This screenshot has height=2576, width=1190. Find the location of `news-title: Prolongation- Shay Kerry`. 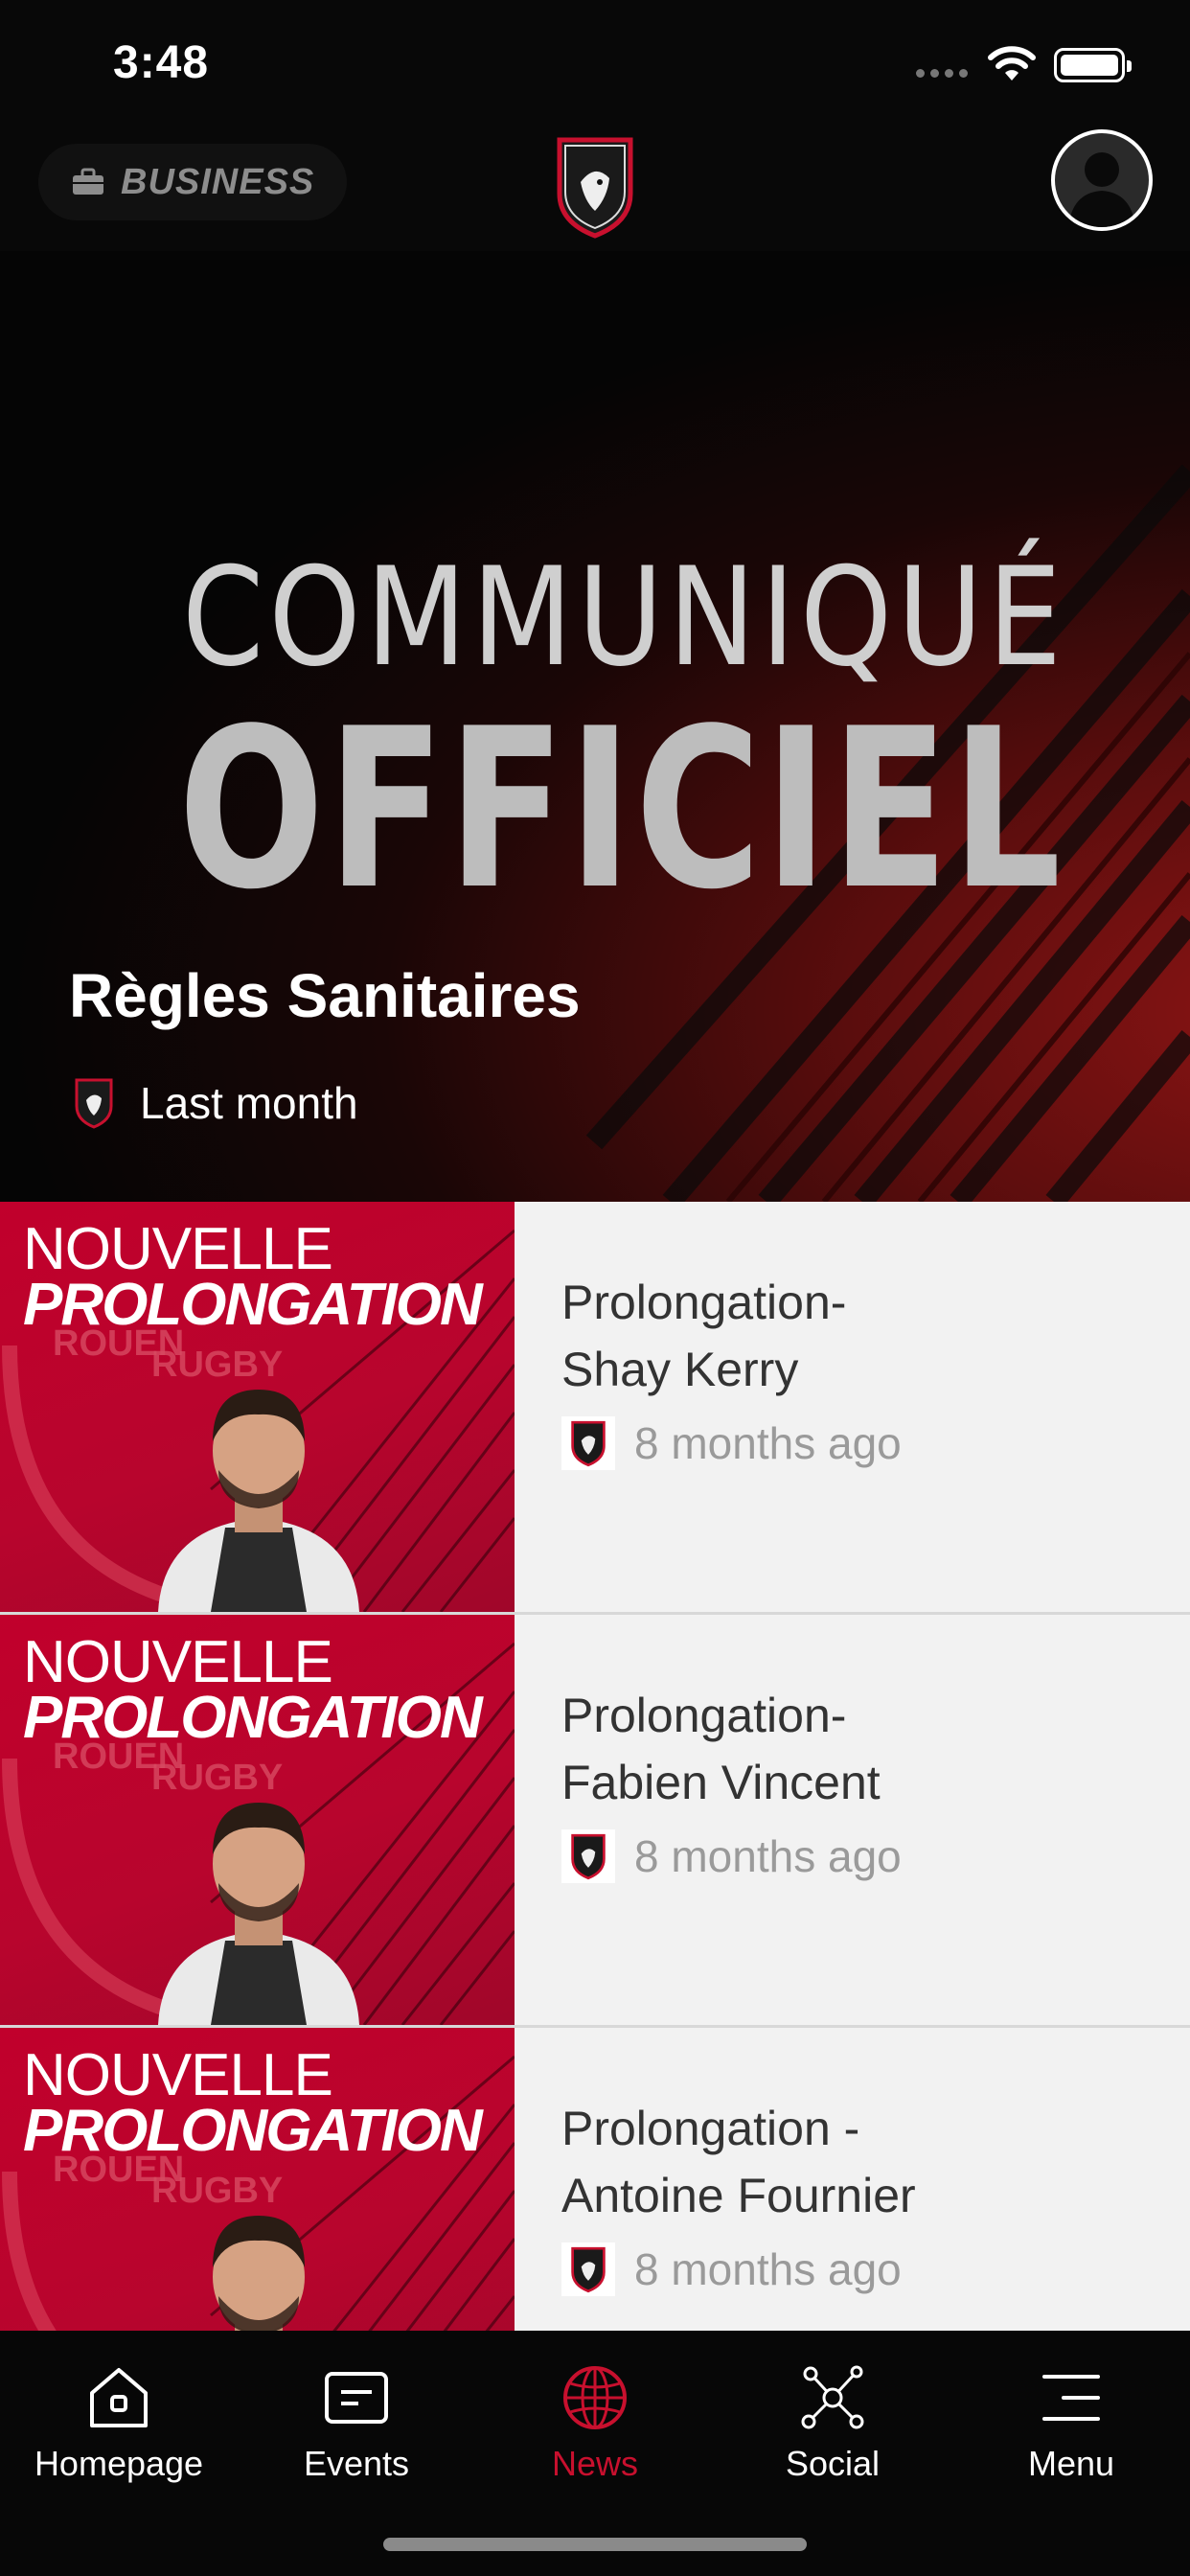

news-title: Prolongation- Shay Kerry is located at coordinates (858, 1336).